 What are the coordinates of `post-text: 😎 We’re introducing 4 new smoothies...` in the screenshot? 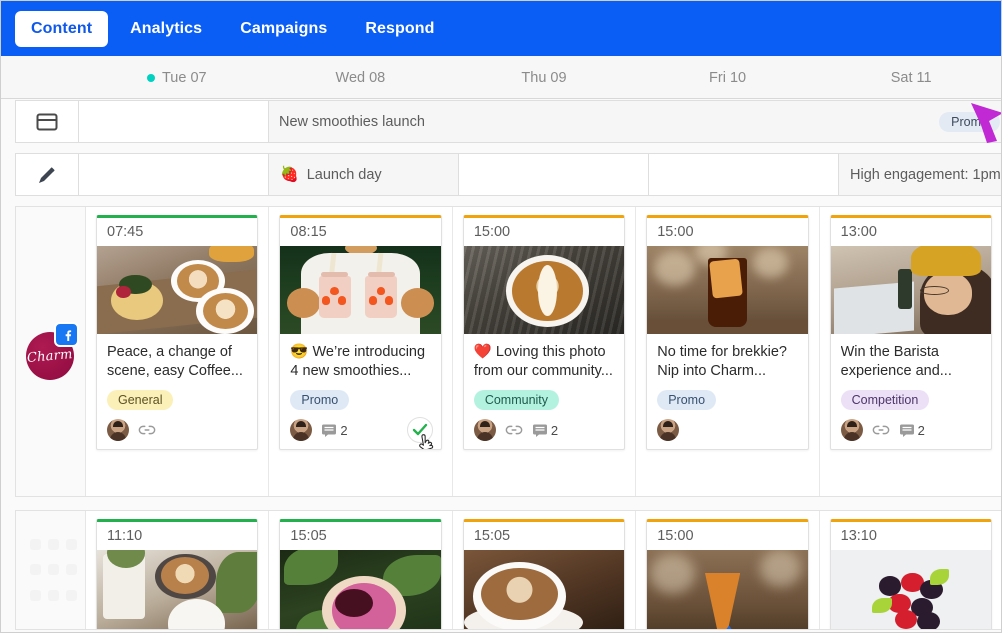 It's located at (358, 361).